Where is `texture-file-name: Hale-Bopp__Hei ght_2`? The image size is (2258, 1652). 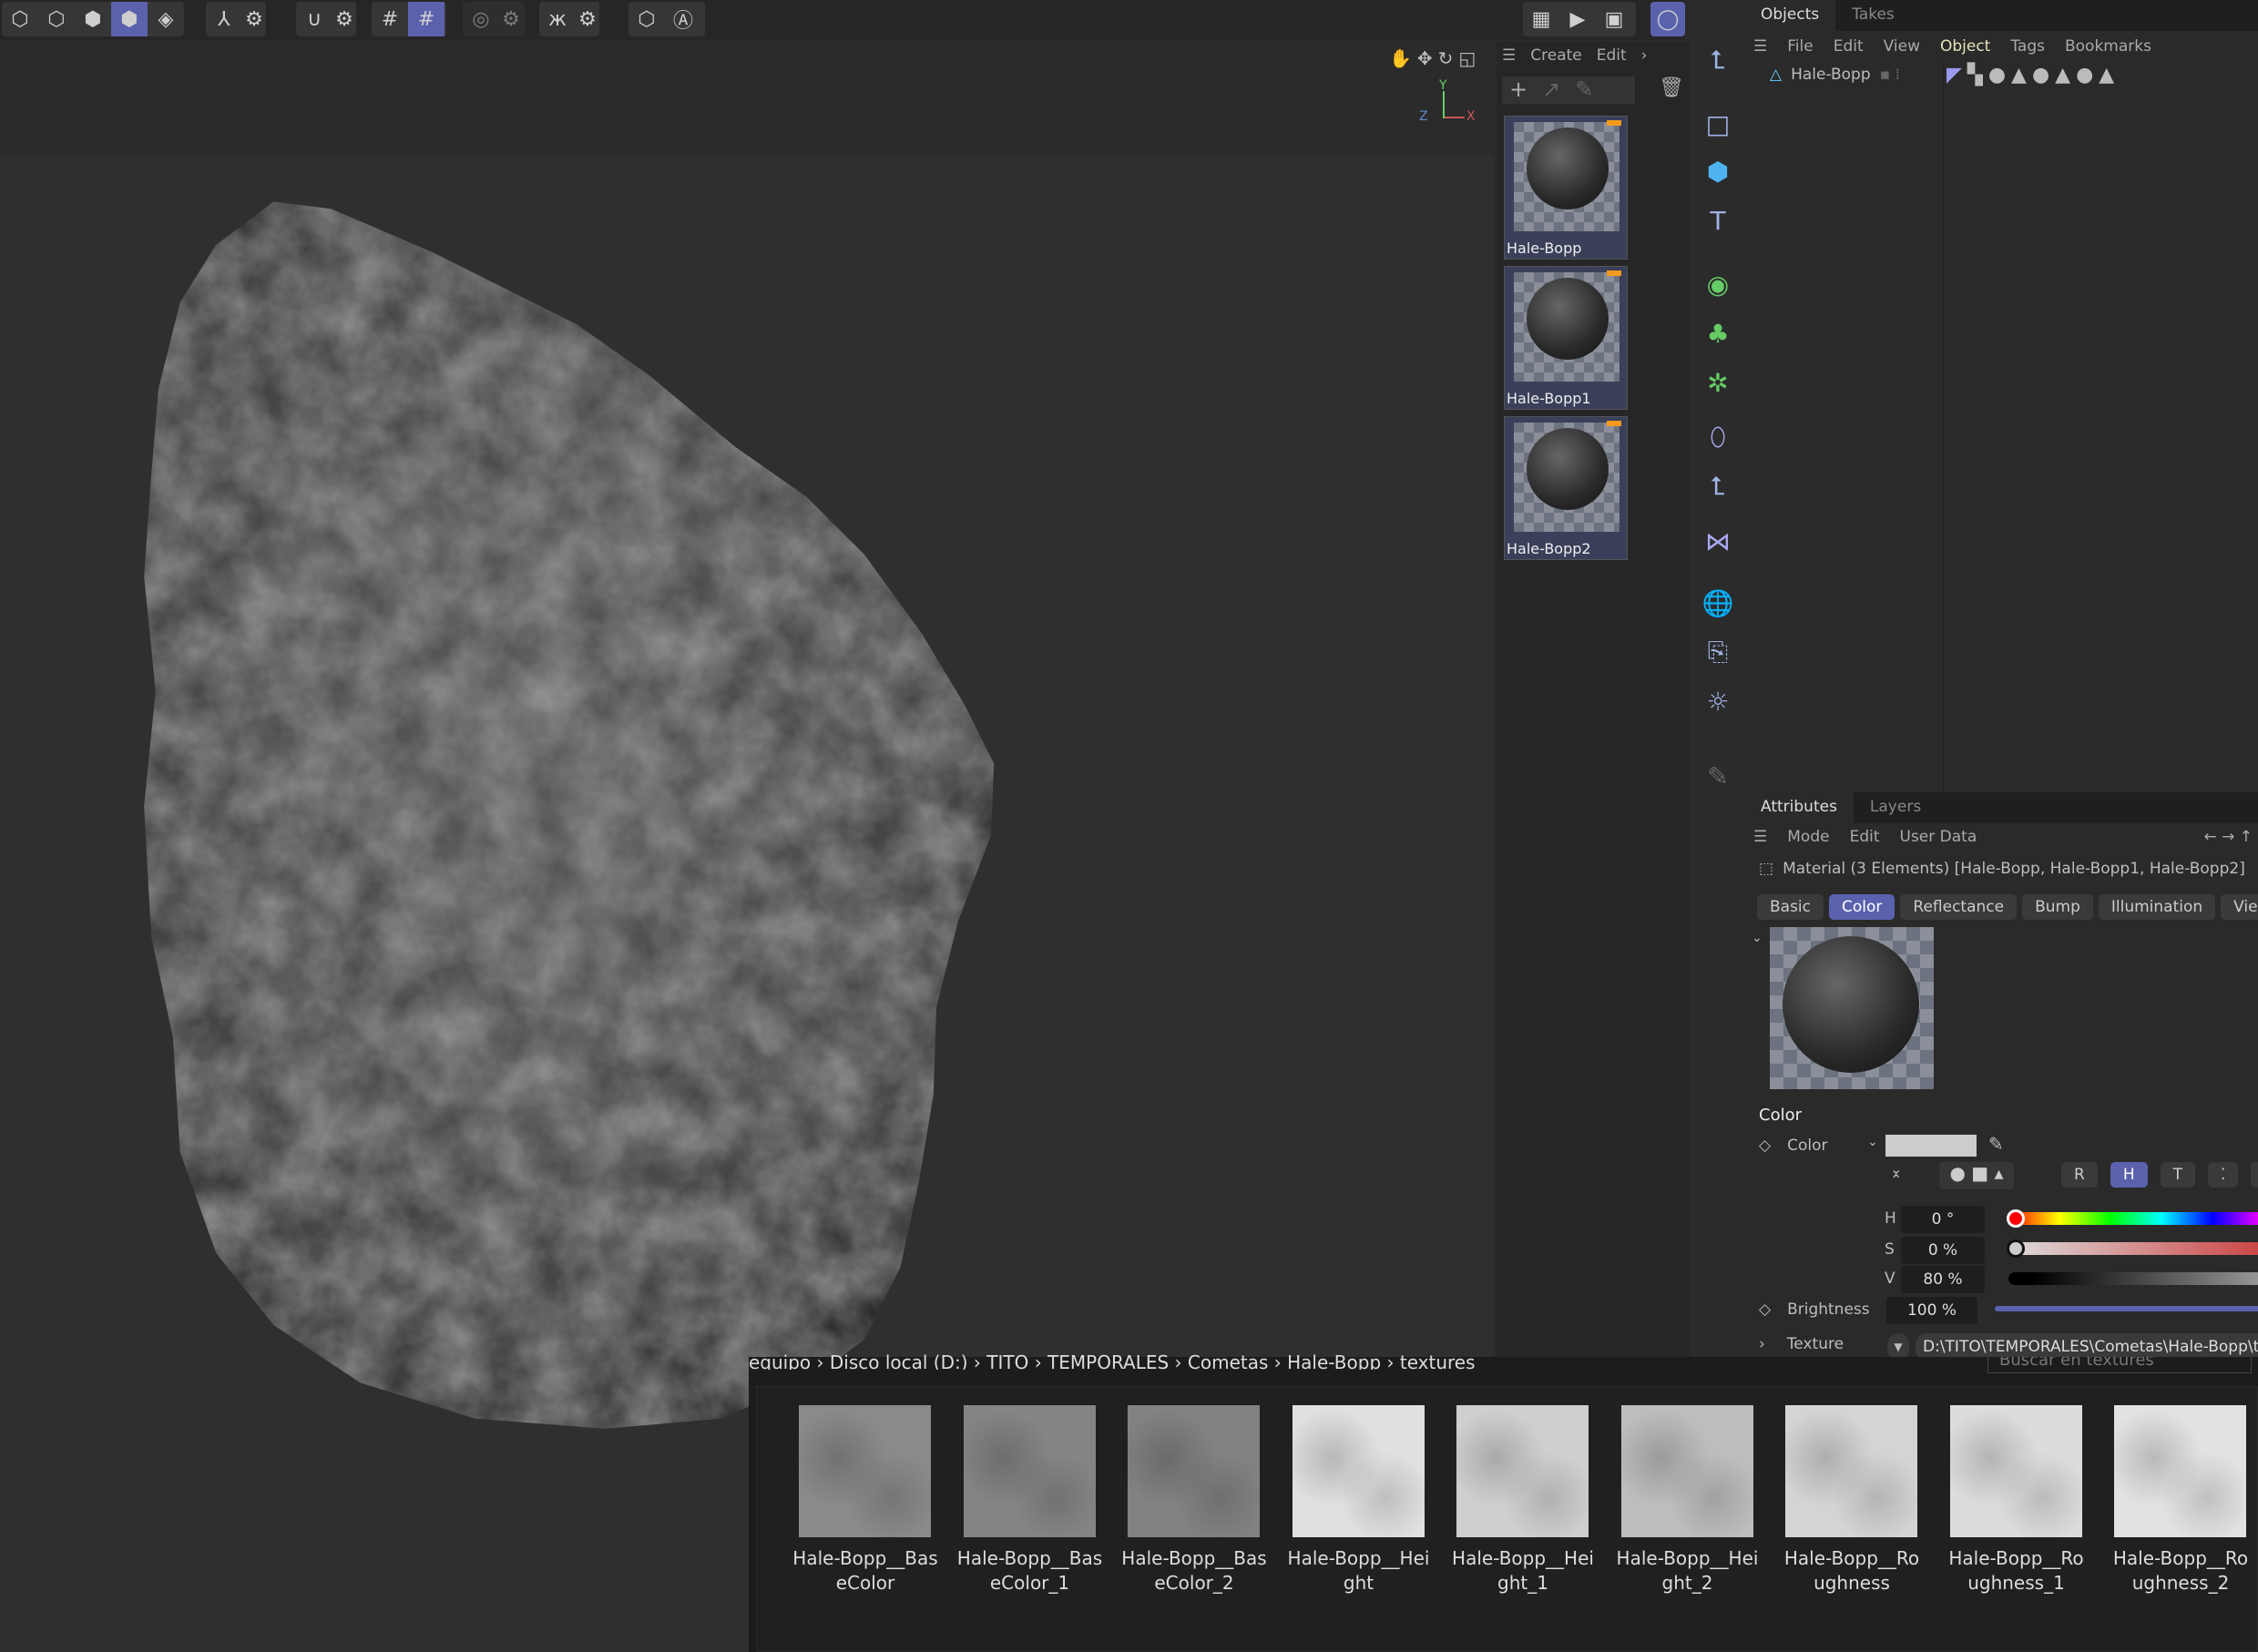
texture-file-name: Hale-Bopp__Hei ght_2 is located at coordinates (1688, 1571).